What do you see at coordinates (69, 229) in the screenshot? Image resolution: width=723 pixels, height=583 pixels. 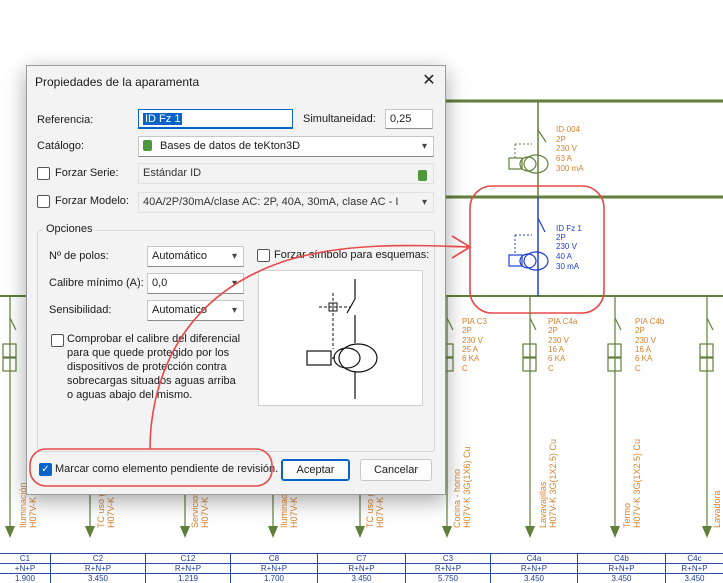 I see `opciones-label: Opciones` at bounding box center [69, 229].